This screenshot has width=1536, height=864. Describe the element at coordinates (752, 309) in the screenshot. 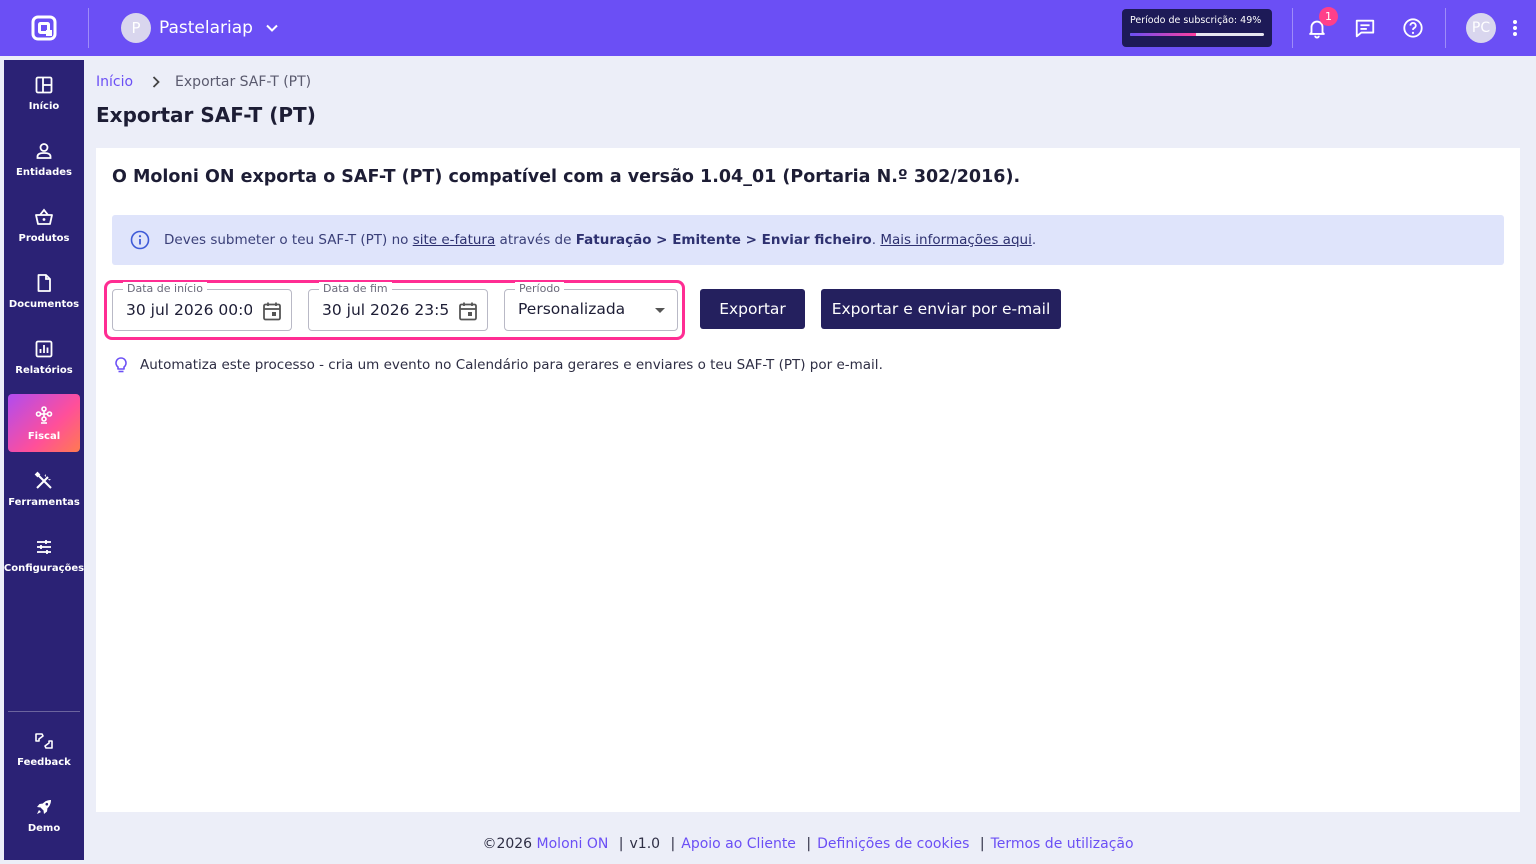

I see `export-button: Exportar` at that location.